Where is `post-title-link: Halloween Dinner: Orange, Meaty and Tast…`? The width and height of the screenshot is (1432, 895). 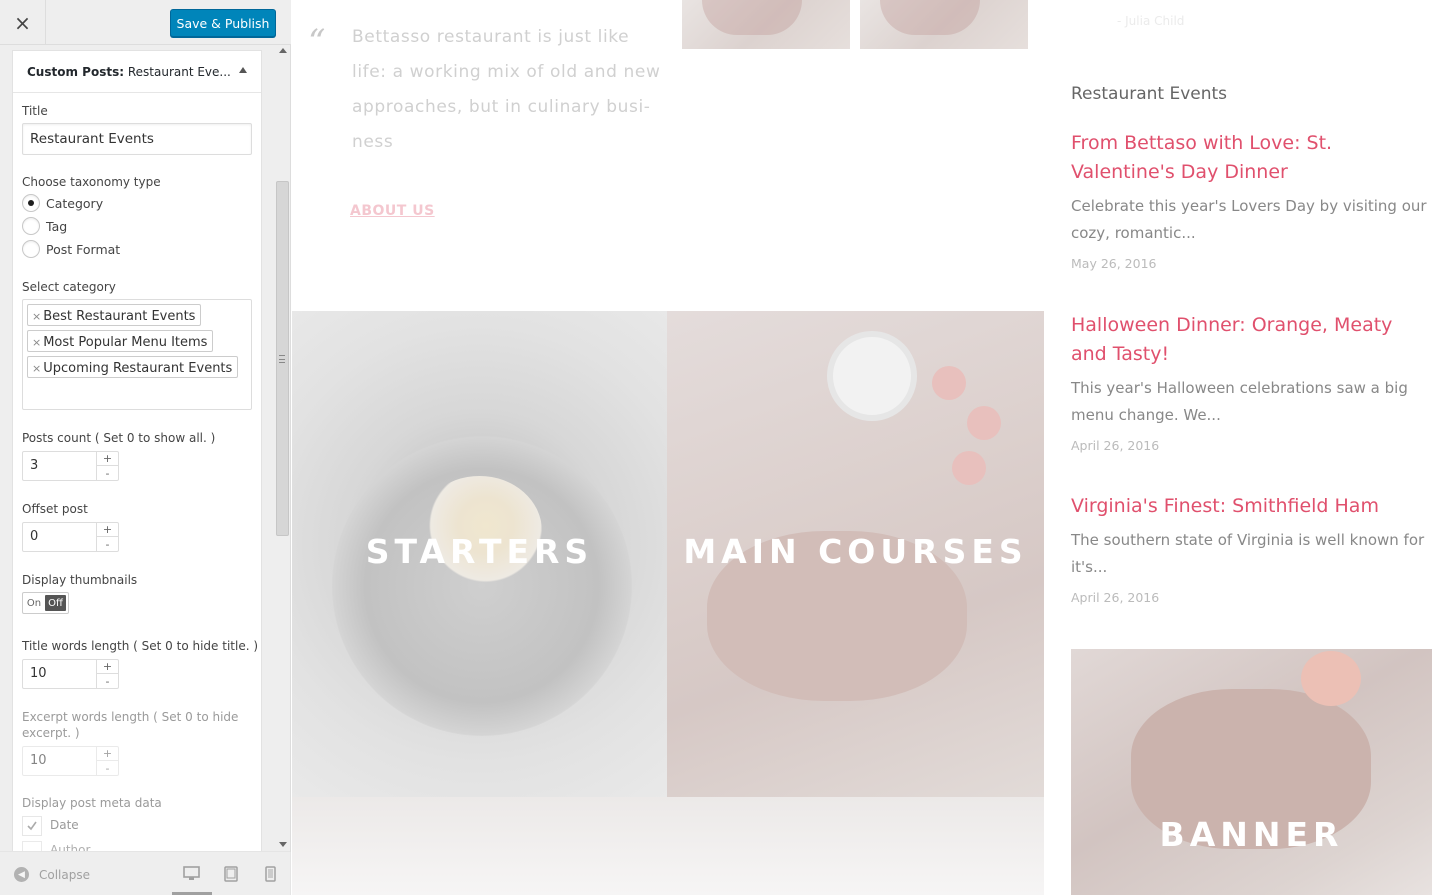 post-title-link: Halloween Dinner: Orange, Meaty and Tast… is located at coordinates (1251, 340).